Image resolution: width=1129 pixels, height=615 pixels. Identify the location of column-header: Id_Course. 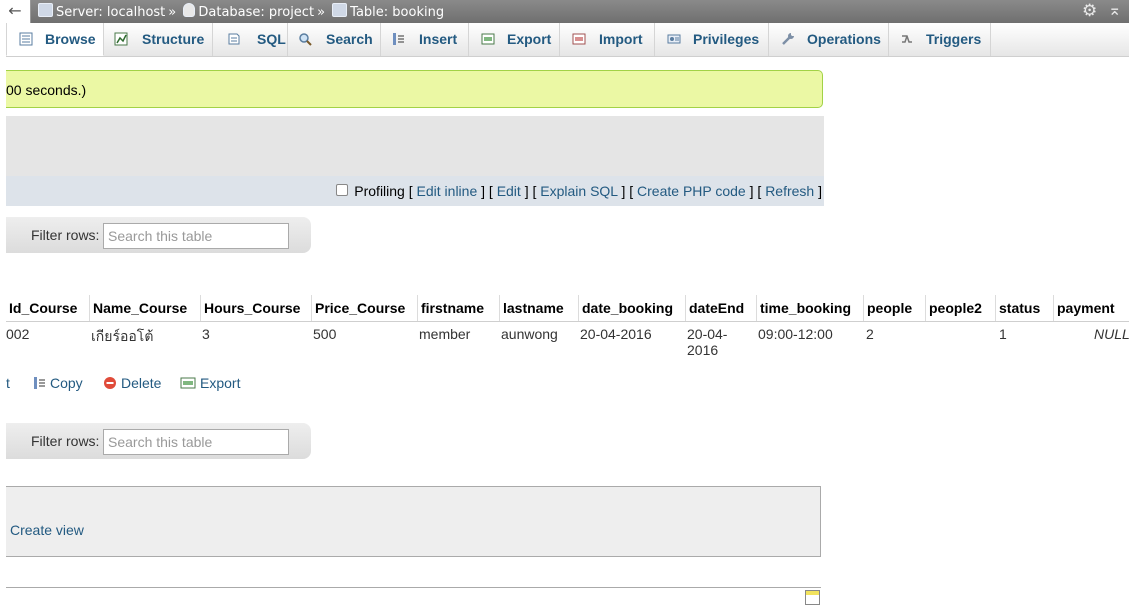
(48, 308).